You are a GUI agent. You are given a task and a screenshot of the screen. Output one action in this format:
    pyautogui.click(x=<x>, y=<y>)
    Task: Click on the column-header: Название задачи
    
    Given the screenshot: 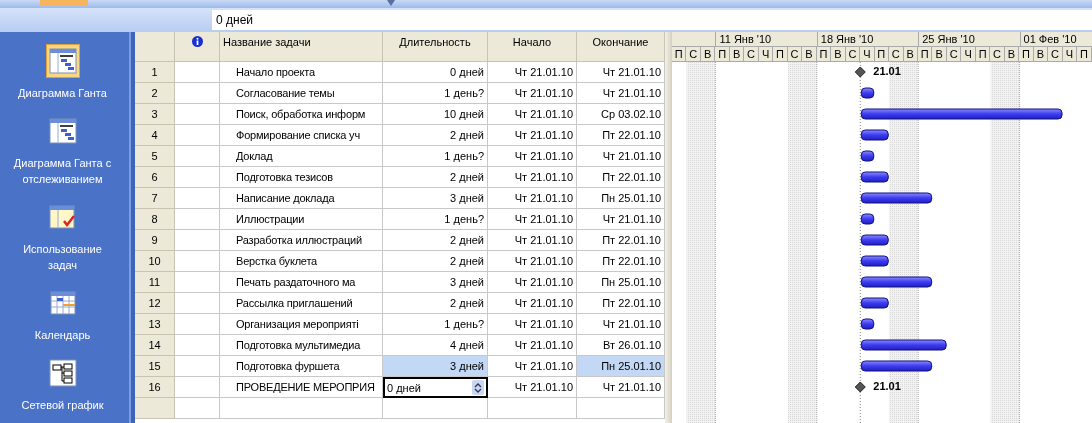 What is the action you would take?
    pyautogui.click(x=301, y=47)
    